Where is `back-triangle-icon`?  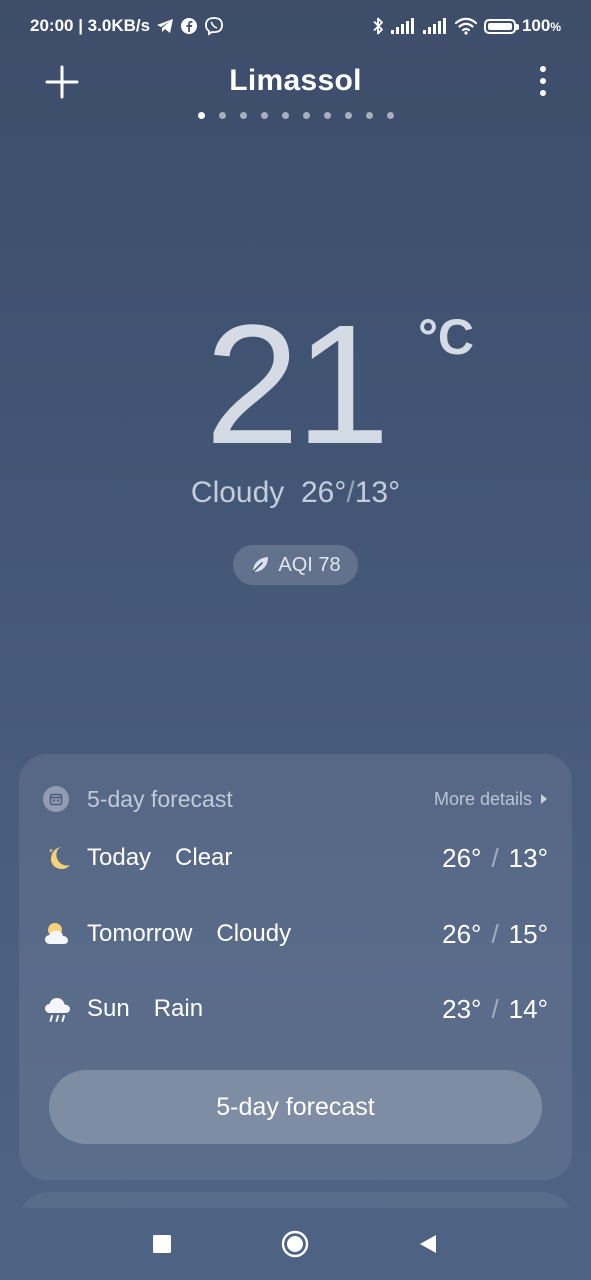
back-triangle-icon is located at coordinates (428, 1244).